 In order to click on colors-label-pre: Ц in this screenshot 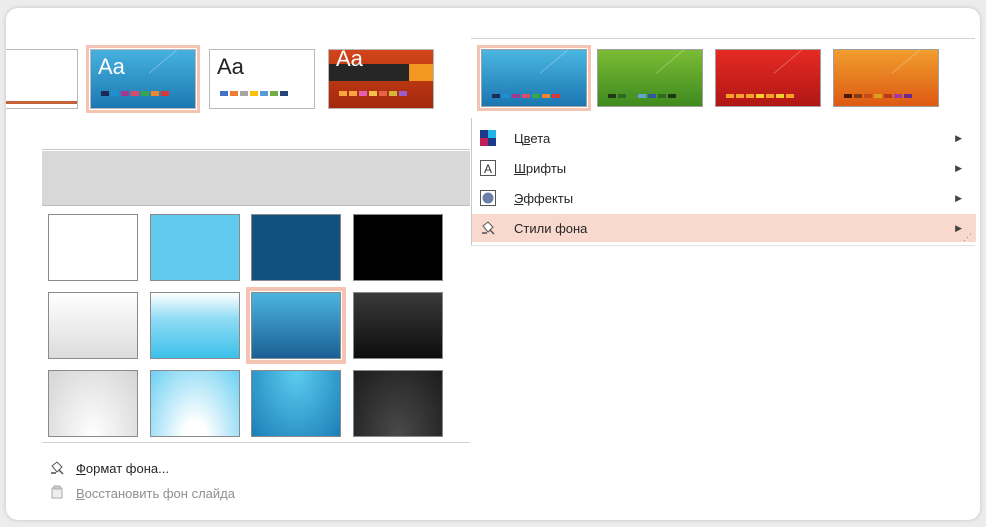, I will do `click(519, 138)`.